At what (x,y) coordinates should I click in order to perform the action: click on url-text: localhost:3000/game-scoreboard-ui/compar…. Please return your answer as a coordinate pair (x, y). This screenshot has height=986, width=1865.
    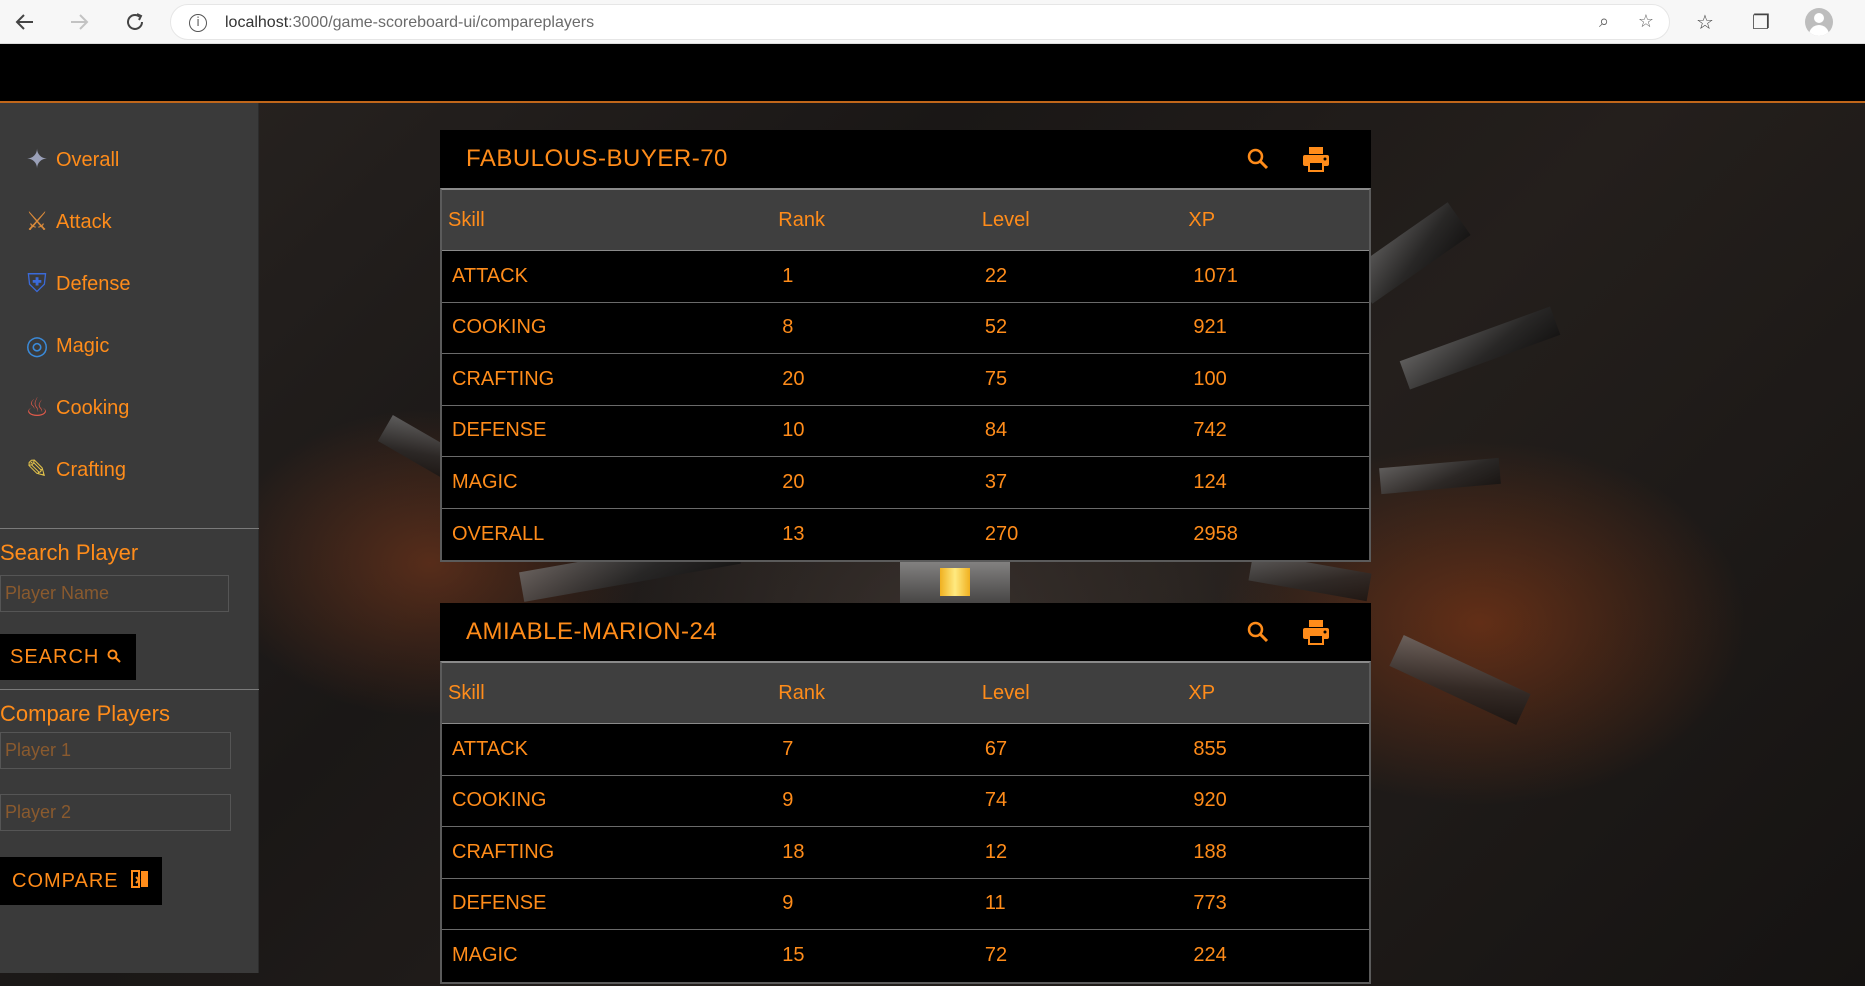
    Looking at the image, I should click on (410, 22).